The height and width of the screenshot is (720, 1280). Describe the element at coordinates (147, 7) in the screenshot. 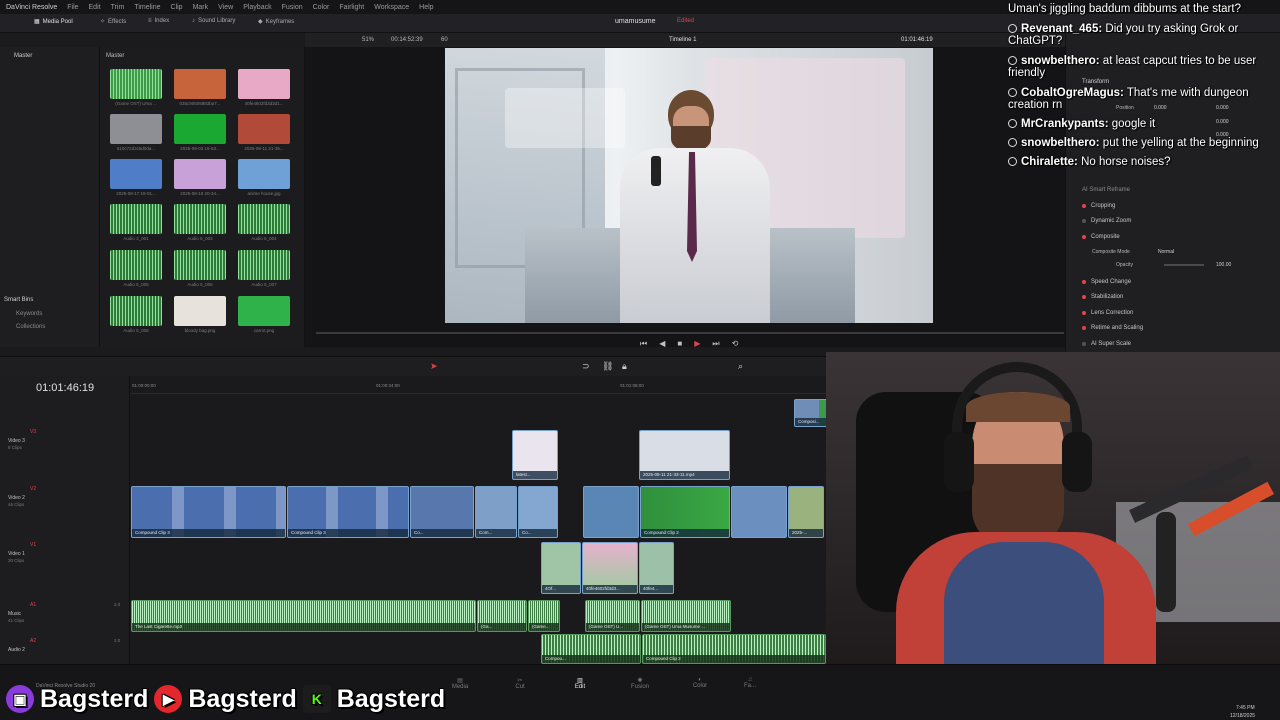

I see `menu-timeline: Timeline` at that location.